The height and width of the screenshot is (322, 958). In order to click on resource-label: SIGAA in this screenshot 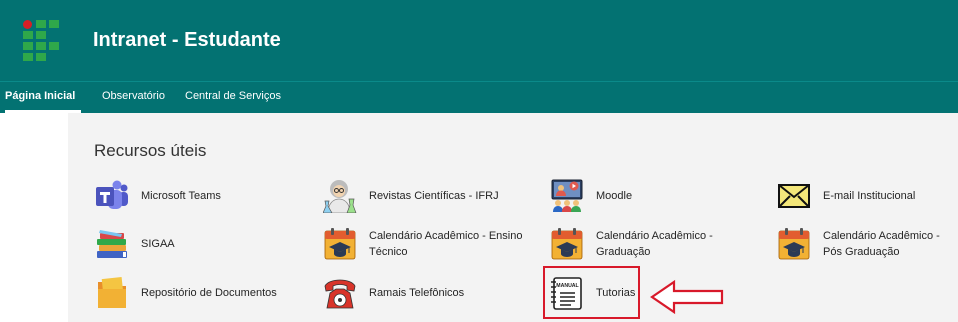, I will do `click(158, 244)`.